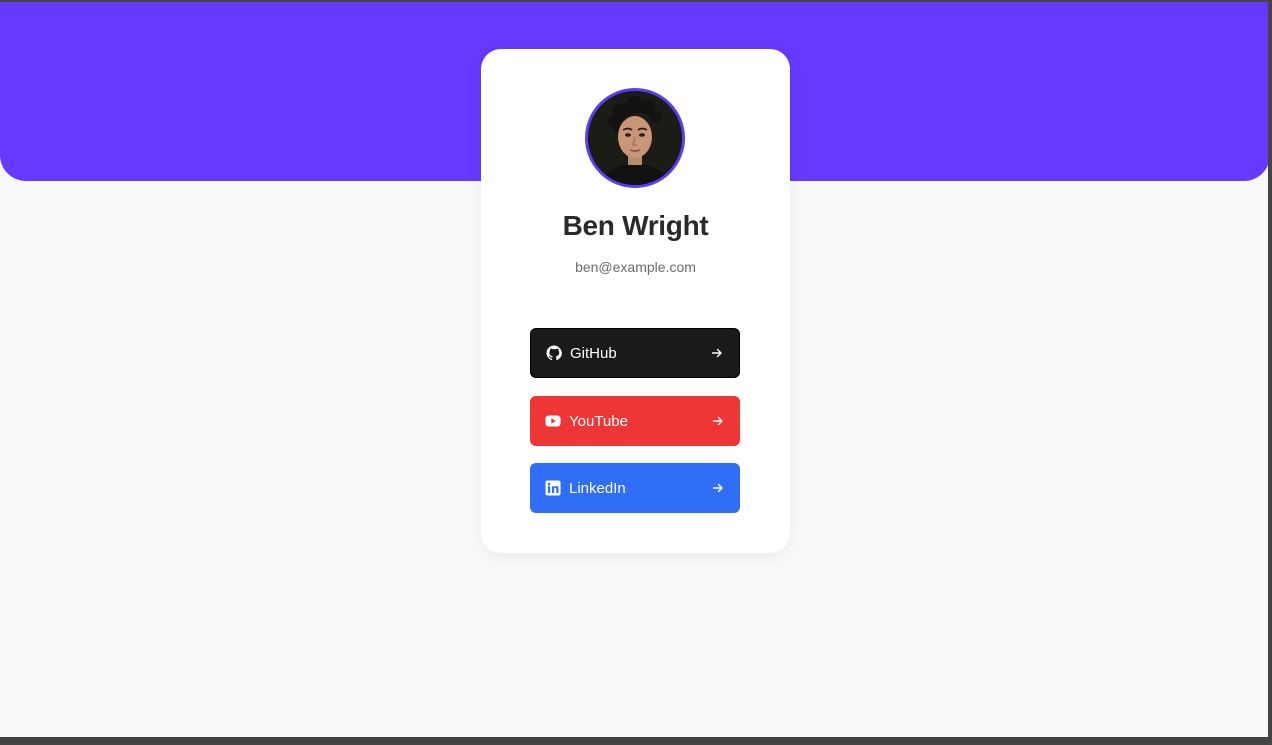 The height and width of the screenshot is (745, 1272). Describe the element at coordinates (635, 353) in the screenshot. I see `github-link-button: GitHub` at that location.